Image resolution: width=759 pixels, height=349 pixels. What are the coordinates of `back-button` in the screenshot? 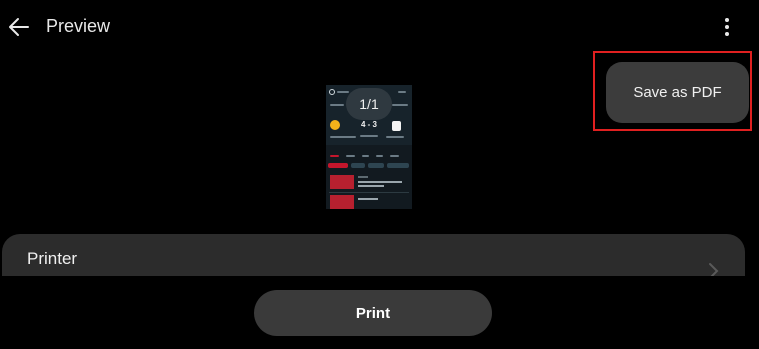 It's located at (20, 27).